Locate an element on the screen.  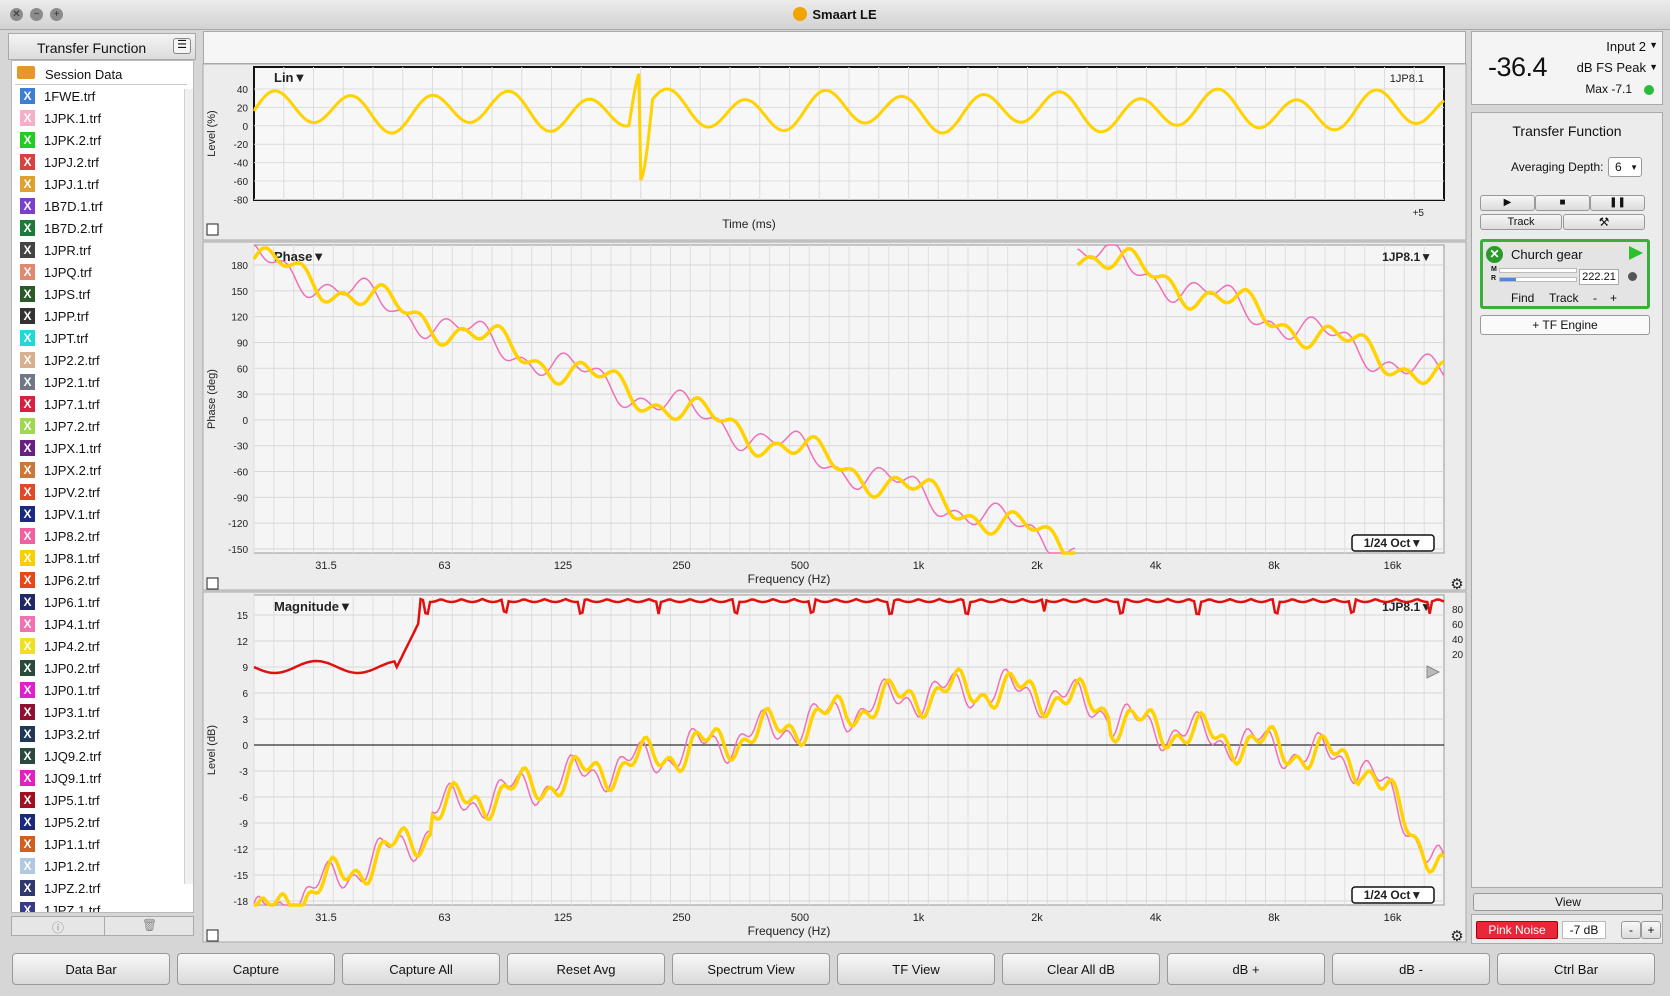
magnitude-mode-label: Magnitude▼ is located at coordinates (313, 606).